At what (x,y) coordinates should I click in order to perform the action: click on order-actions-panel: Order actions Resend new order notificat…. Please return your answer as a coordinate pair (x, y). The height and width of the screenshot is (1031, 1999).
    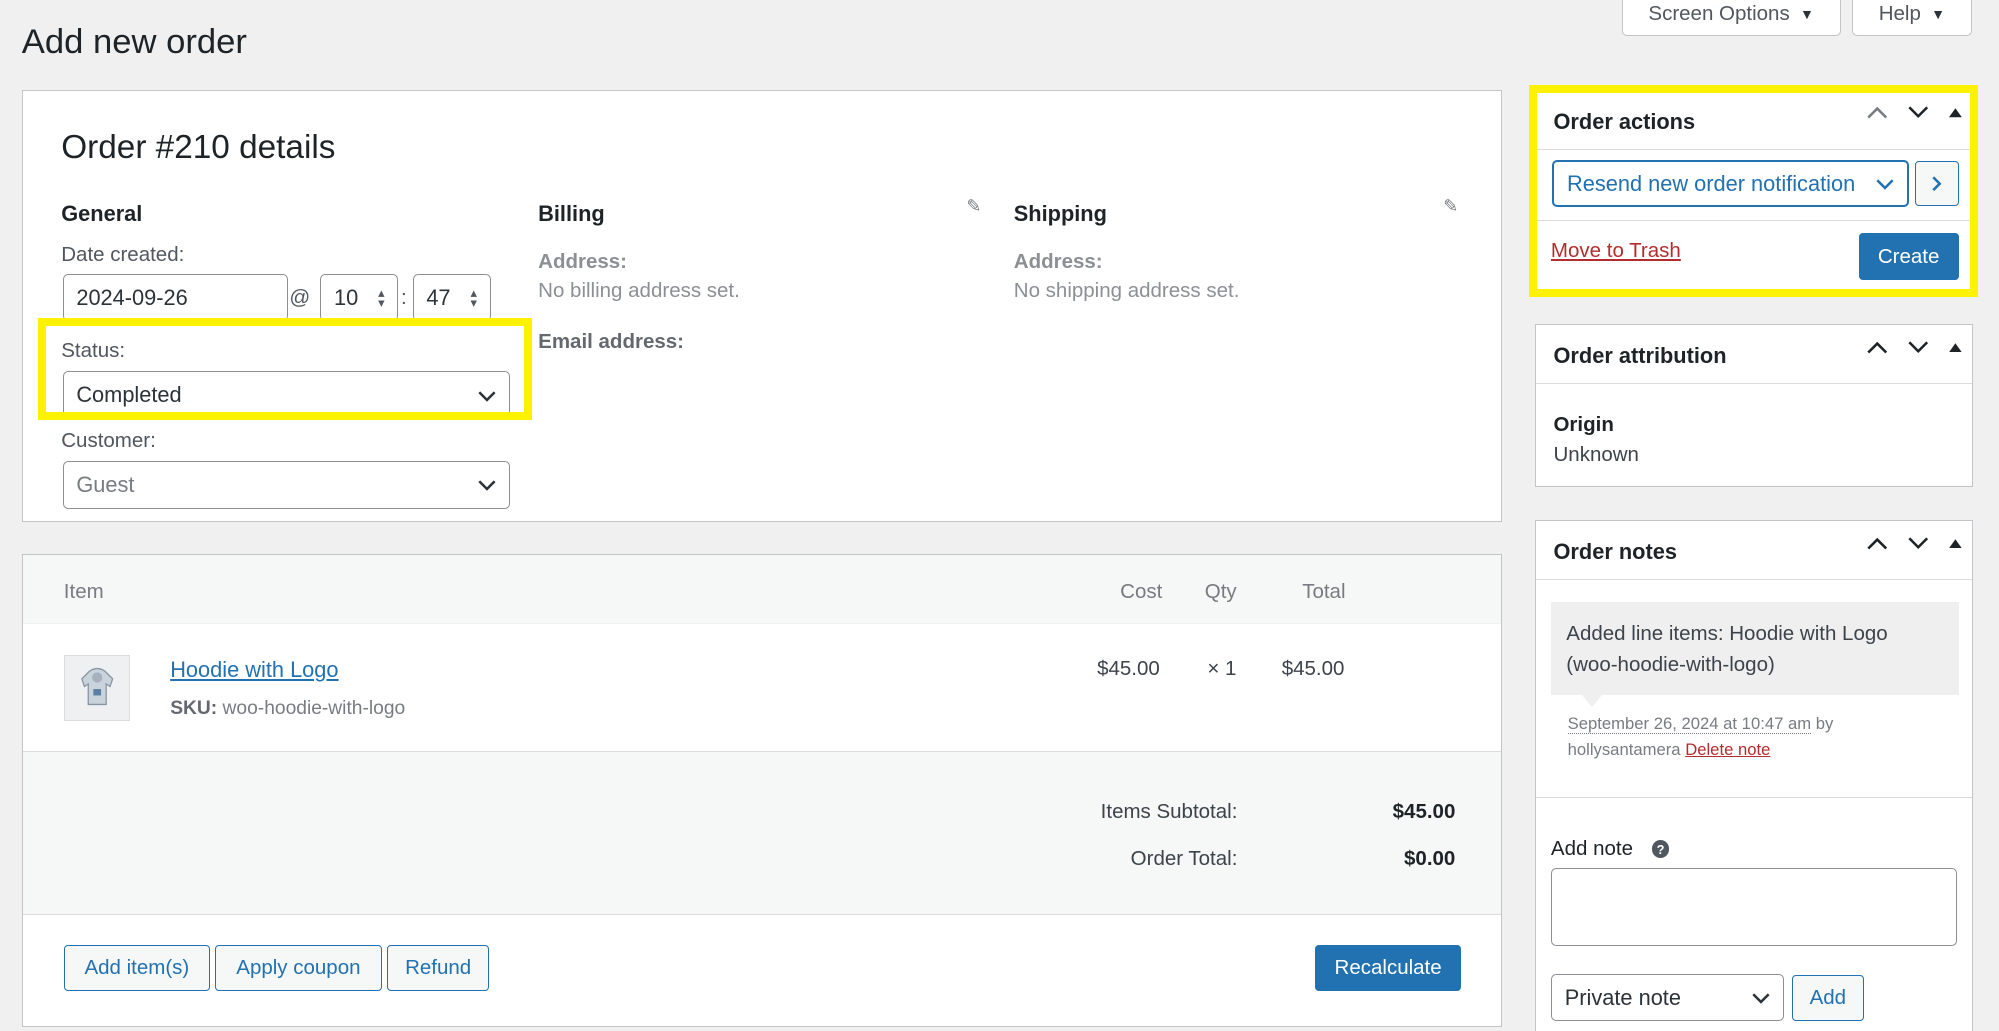
    Looking at the image, I should click on (1753, 190).